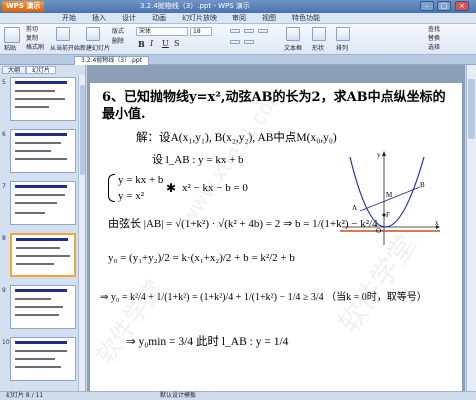 The height and width of the screenshot is (400, 476). I want to click on play-icon, so click(63, 34).